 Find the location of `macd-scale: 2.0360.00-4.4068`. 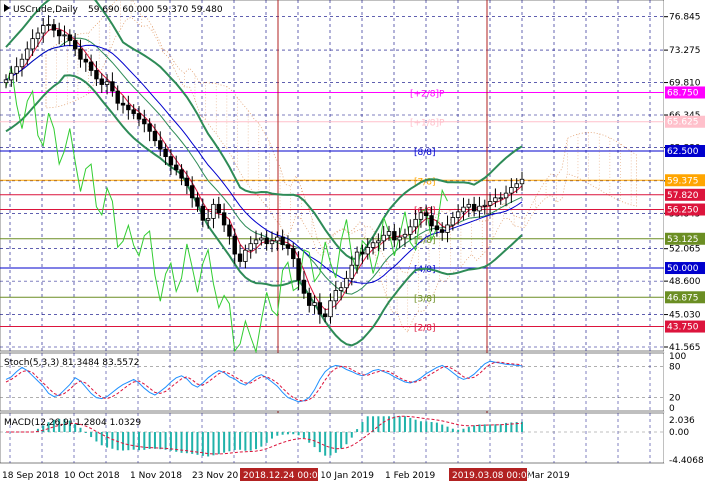

macd-scale: 2.0360.00-4.4068 is located at coordinates (685, 439).